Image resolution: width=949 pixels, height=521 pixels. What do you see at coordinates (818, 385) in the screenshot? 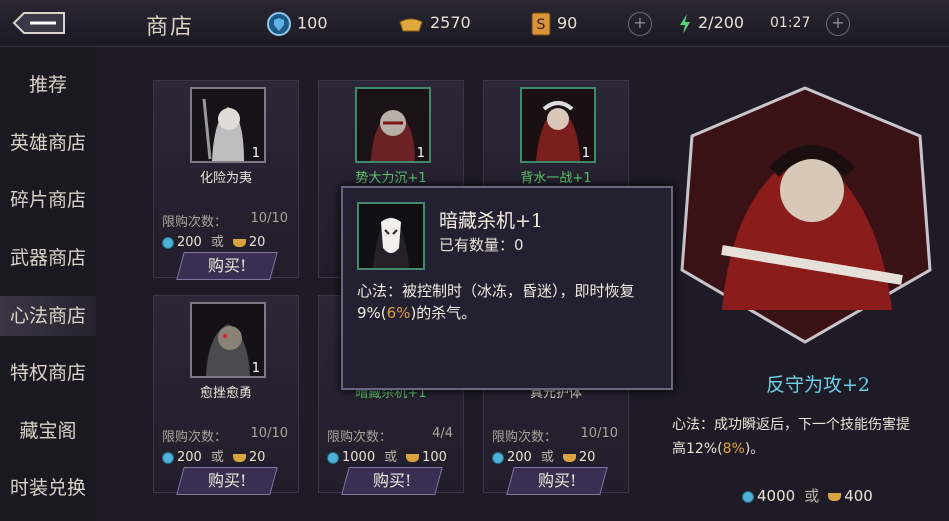
I see `featured-item-name: 反守为攻+2` at bounding box center [818, 385].